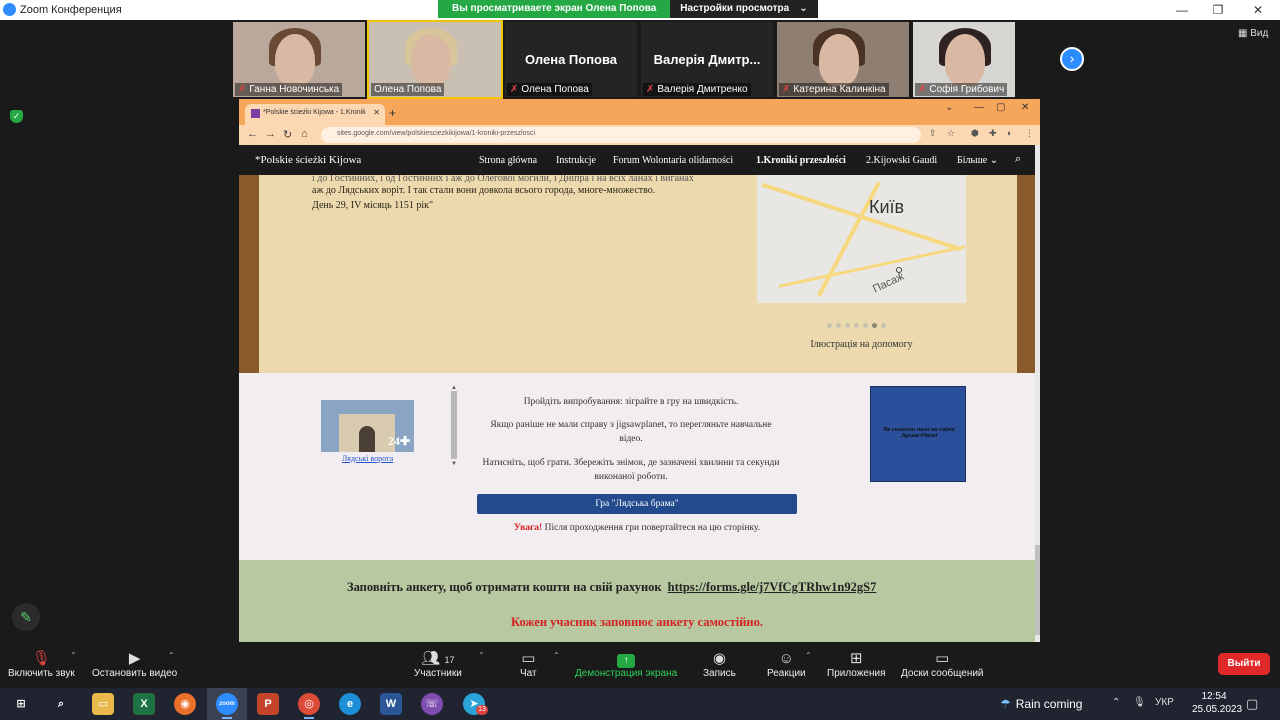 The width and height of the screenshot is (1280, 720). Describe the element at coordinates (287, 134) in the screenshot. I see `reload-icon: ↻` at that location.